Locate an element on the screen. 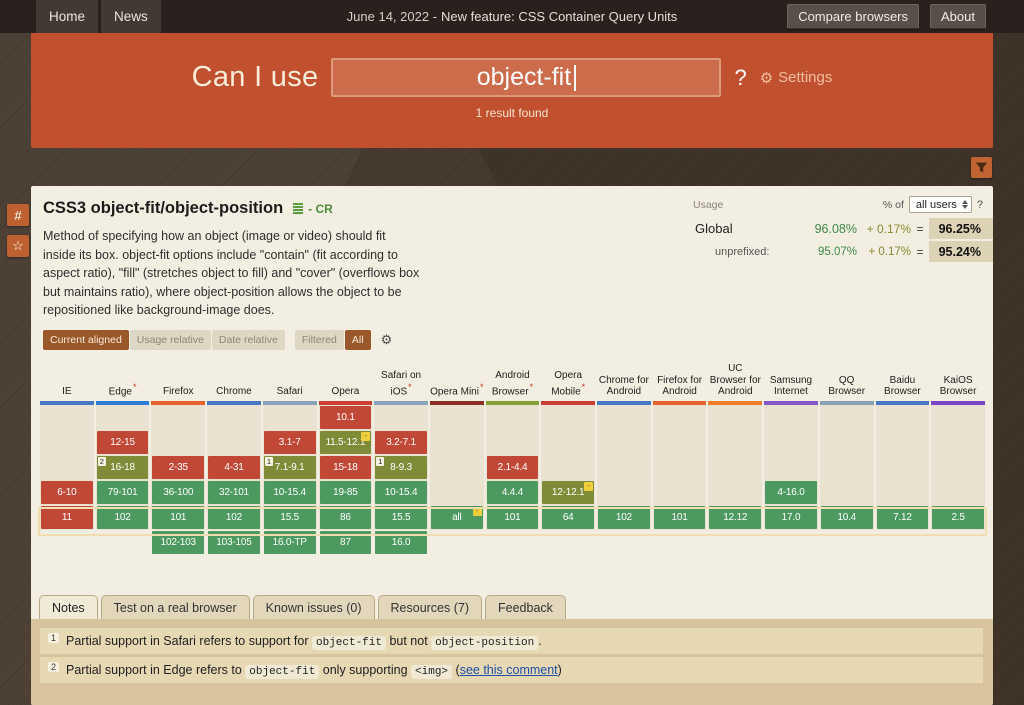 Image resolution: width=1024 pixels, height=705 pixels. support-cell: 12.12 is located at coordinates (735, 517).